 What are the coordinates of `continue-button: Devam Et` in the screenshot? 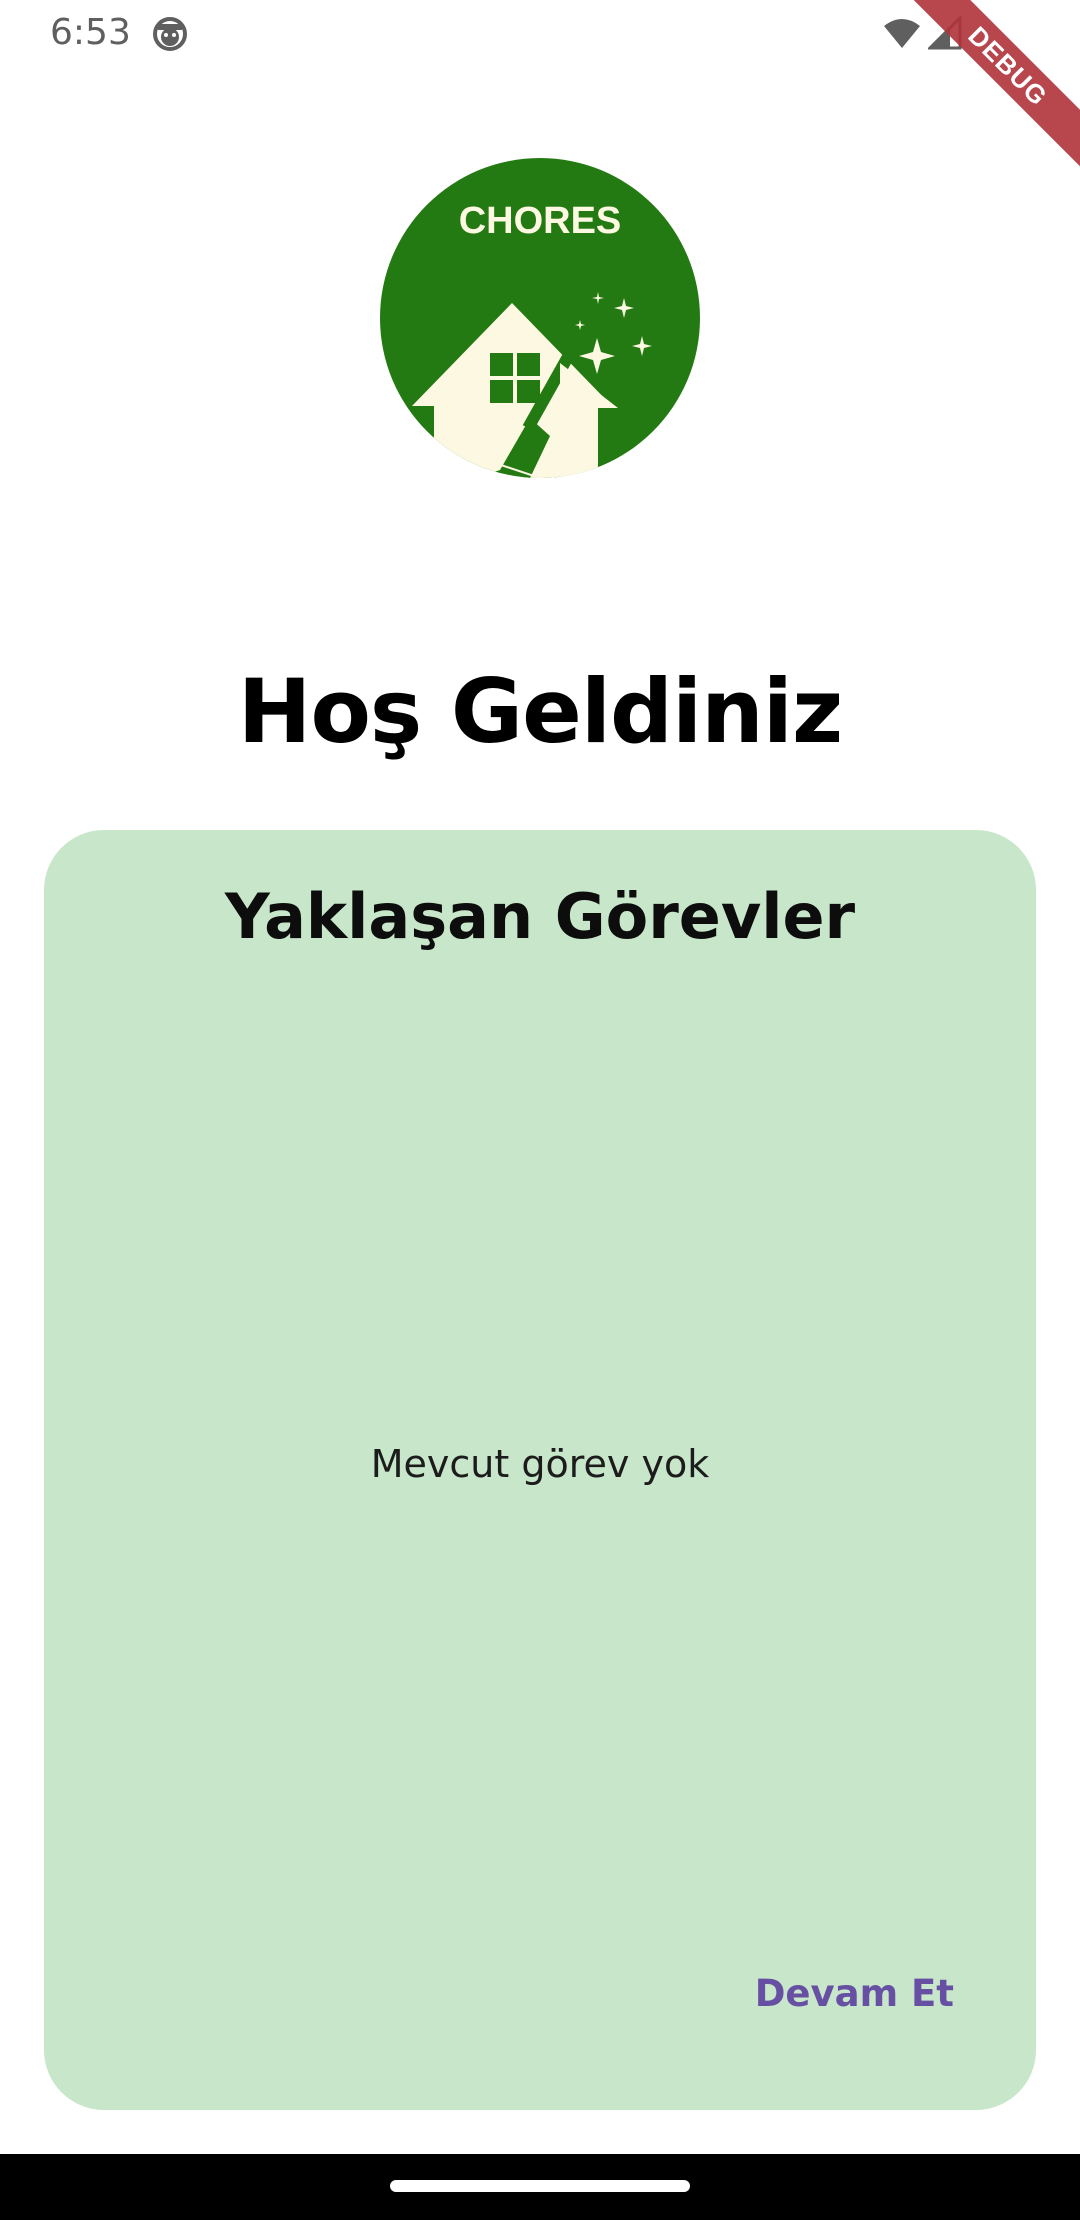 It's located at (854, 1993).